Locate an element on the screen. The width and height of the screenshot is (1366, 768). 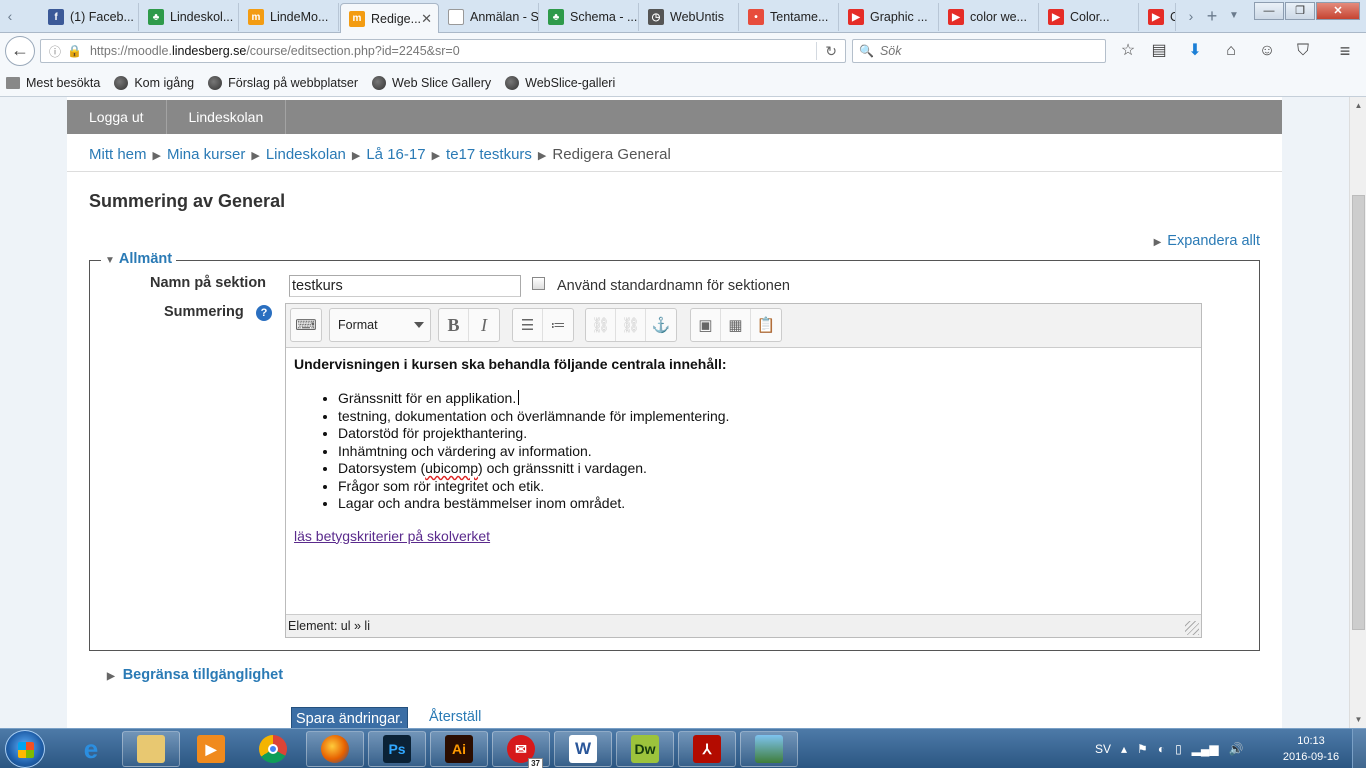
info-icon: ⓘ is located at coordinates (55, 51).